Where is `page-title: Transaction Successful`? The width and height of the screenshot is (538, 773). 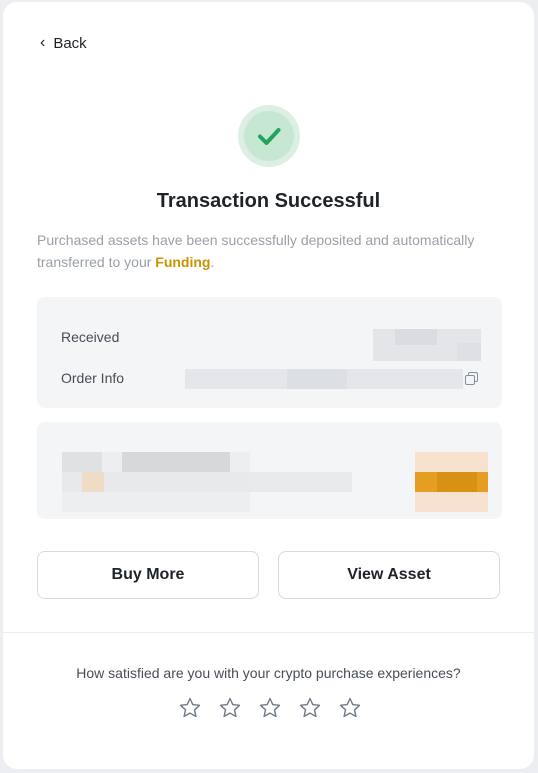 page-title: Transaction Successful is located at coordinates (268, 201).